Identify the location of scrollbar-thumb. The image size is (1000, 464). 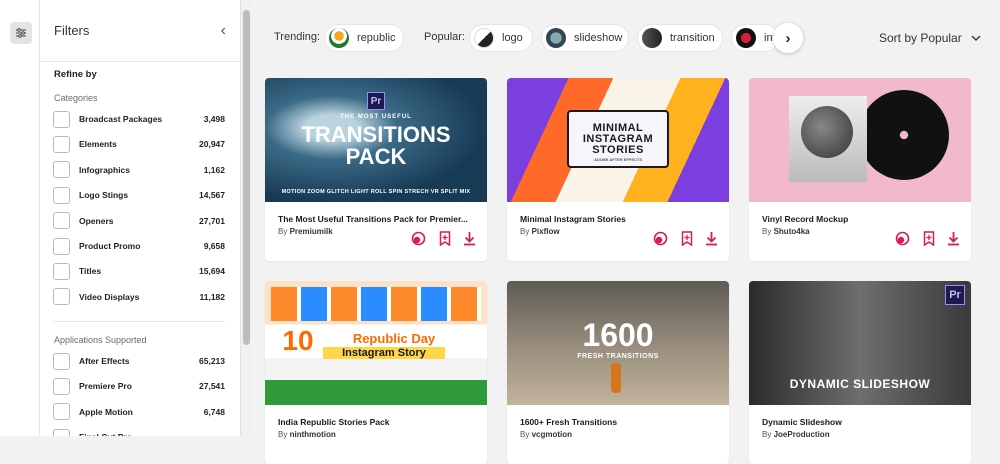
(246, 177).